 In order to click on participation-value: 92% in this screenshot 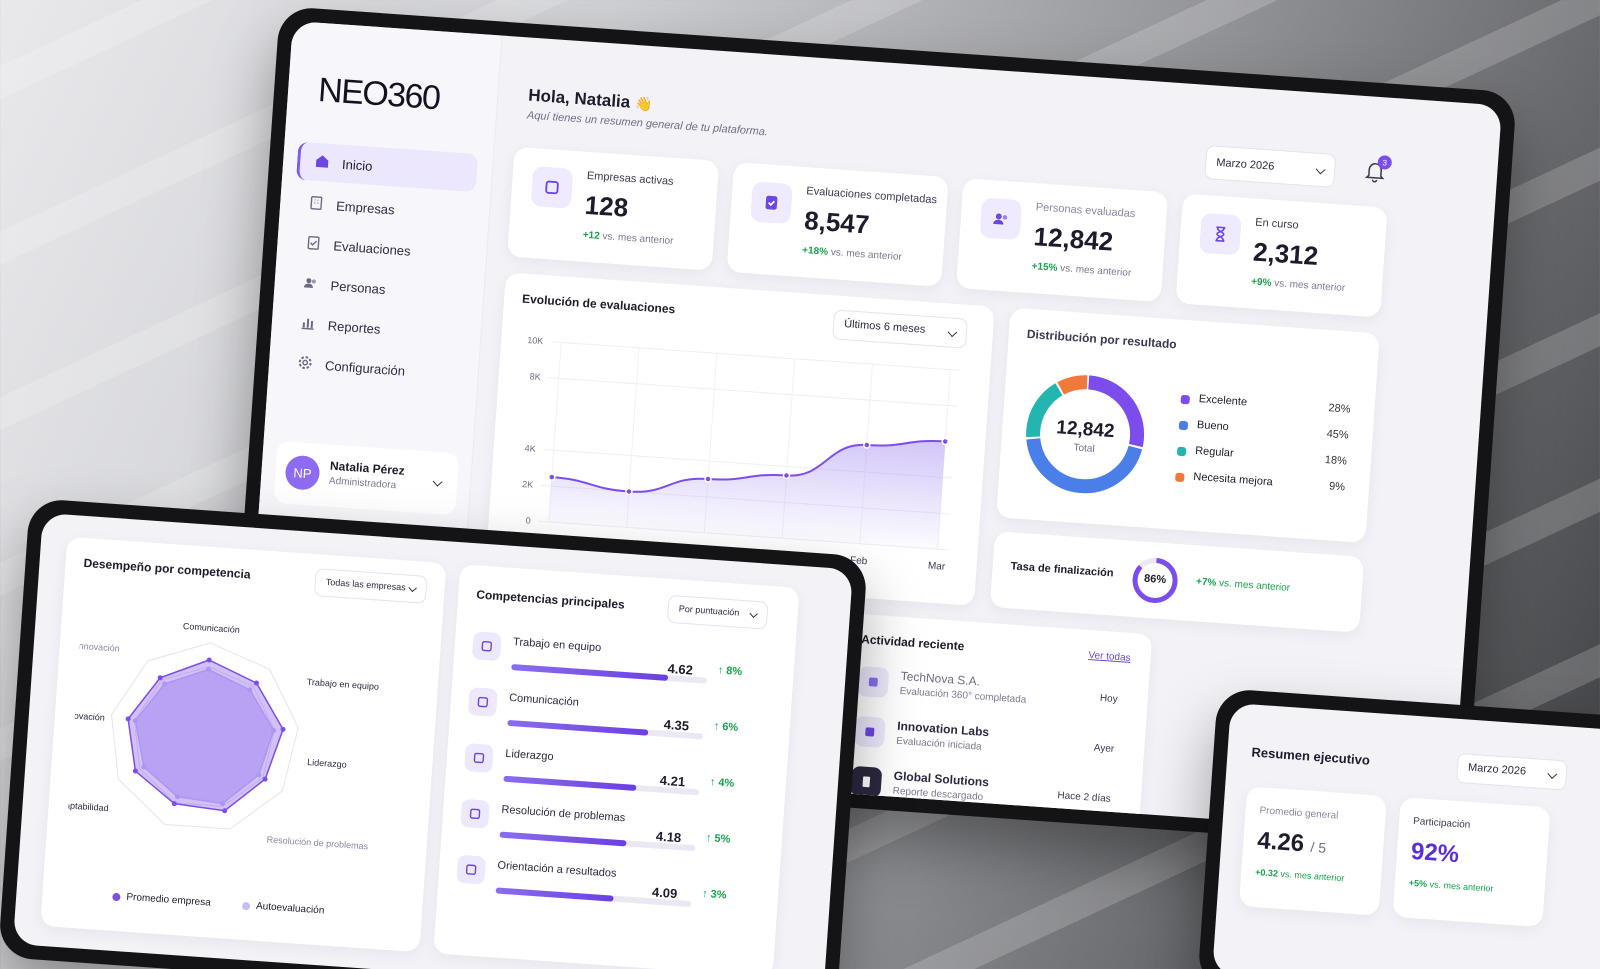, I will do `click(1435, 853)`.